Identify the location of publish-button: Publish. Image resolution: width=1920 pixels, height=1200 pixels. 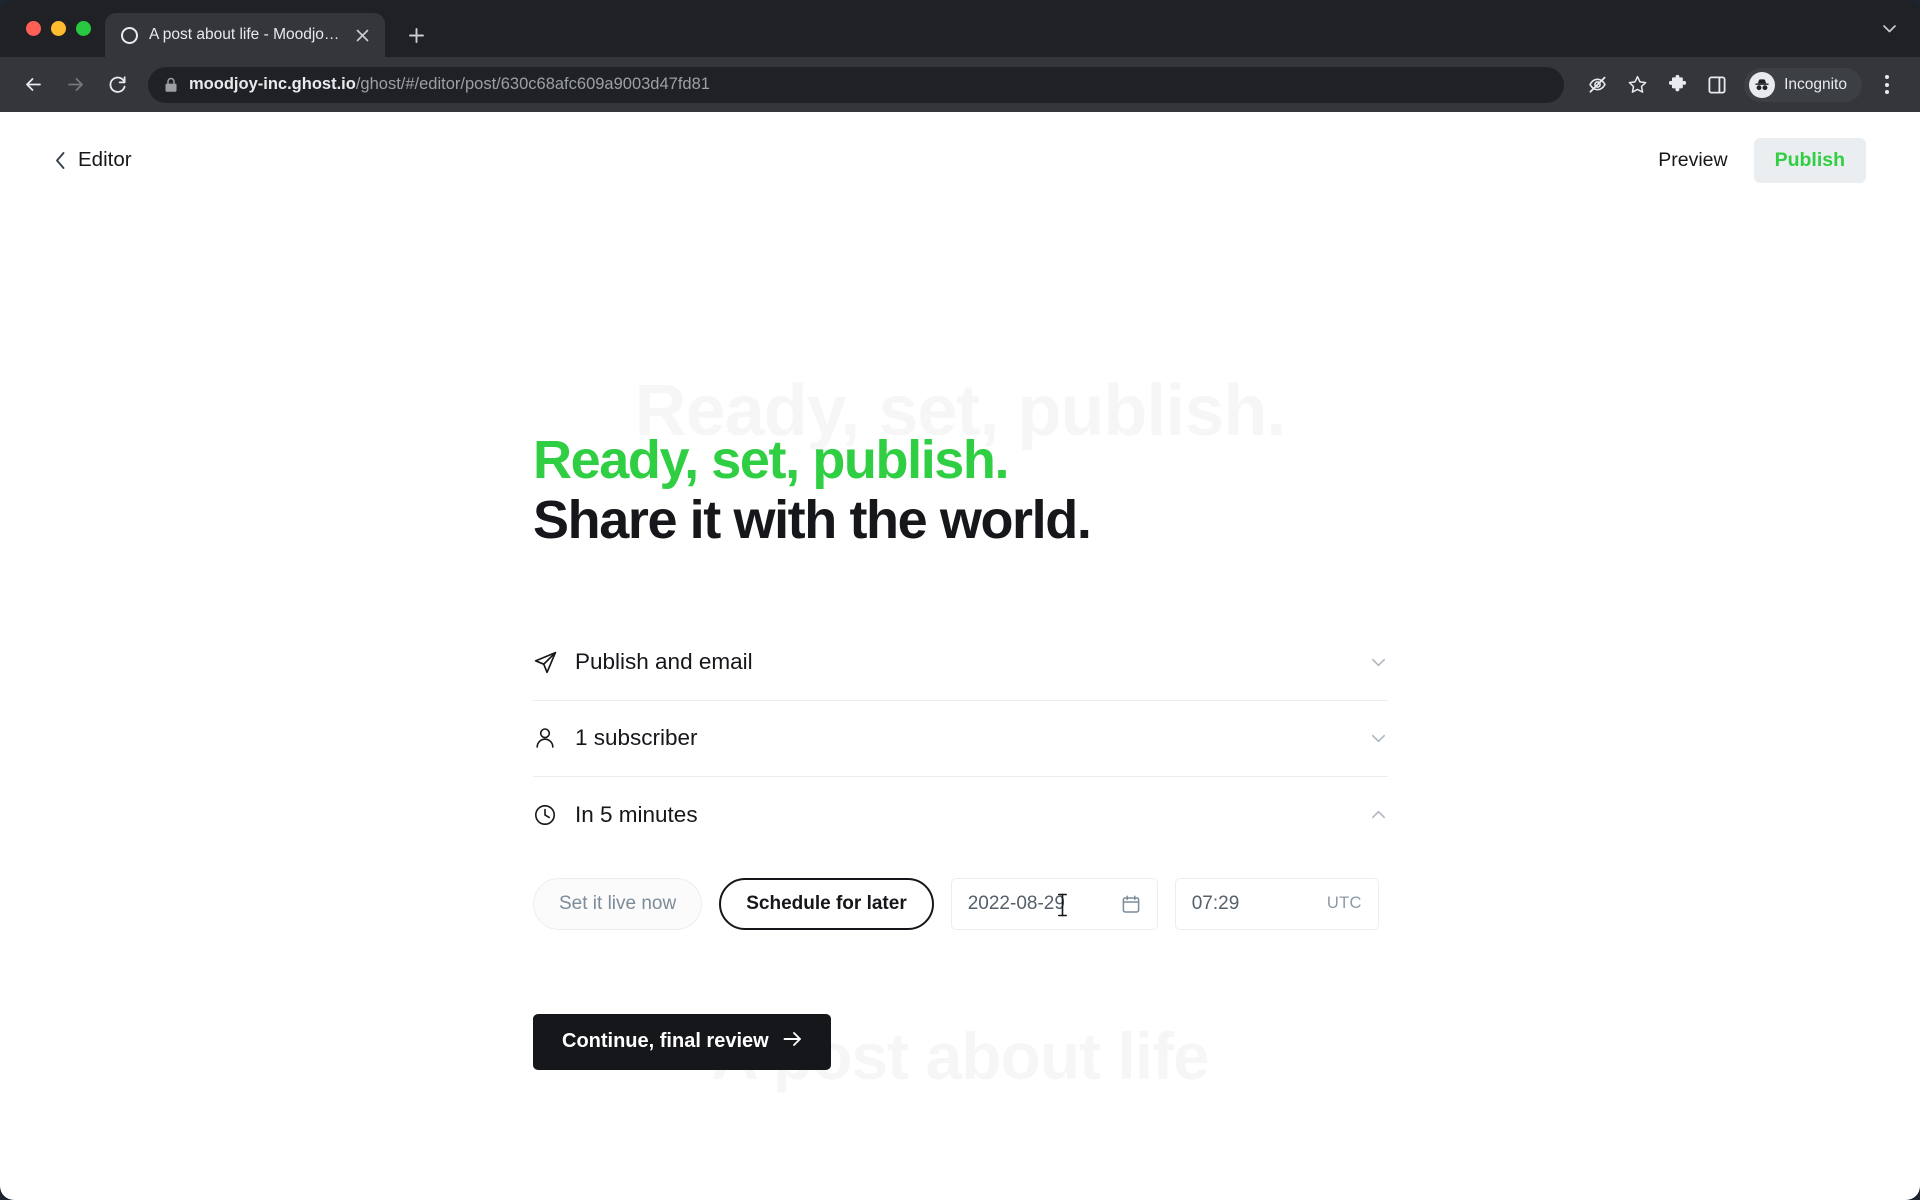
(1809, 160).